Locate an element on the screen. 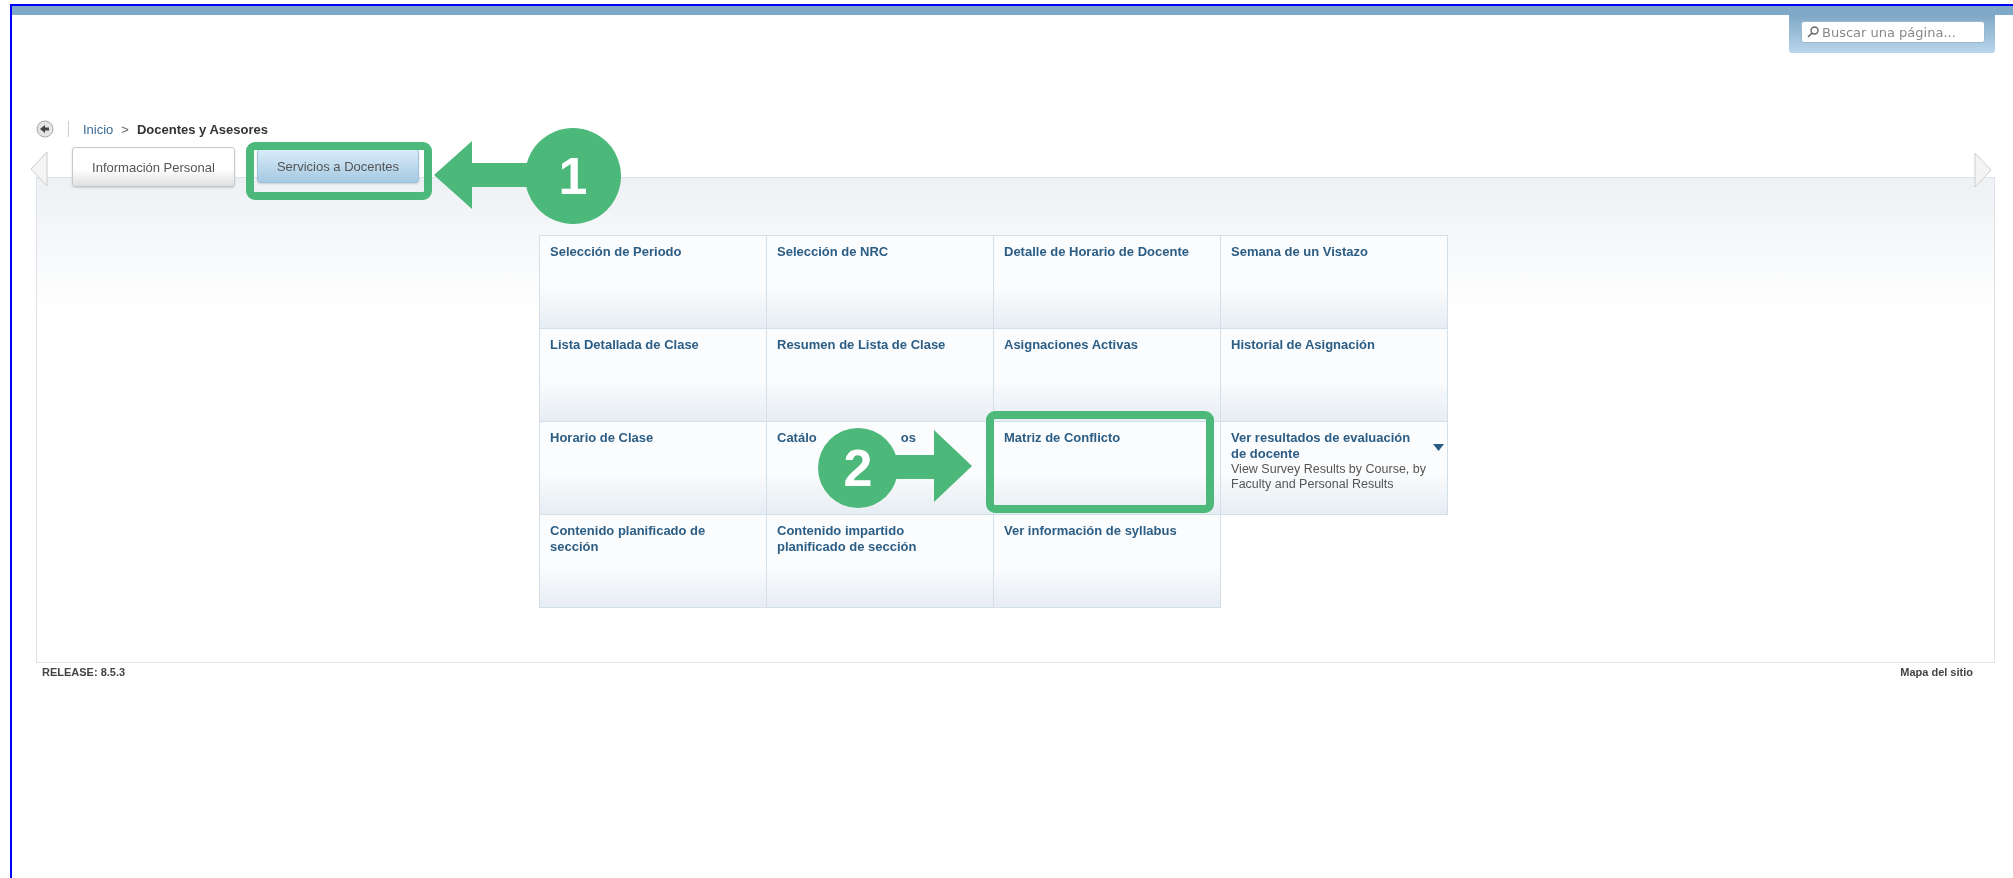 This screenshot has height=878, width=2013. tile-description: View Survey Results by Course, by Faculty and Personal Results is located at coordinates (1329, 477).